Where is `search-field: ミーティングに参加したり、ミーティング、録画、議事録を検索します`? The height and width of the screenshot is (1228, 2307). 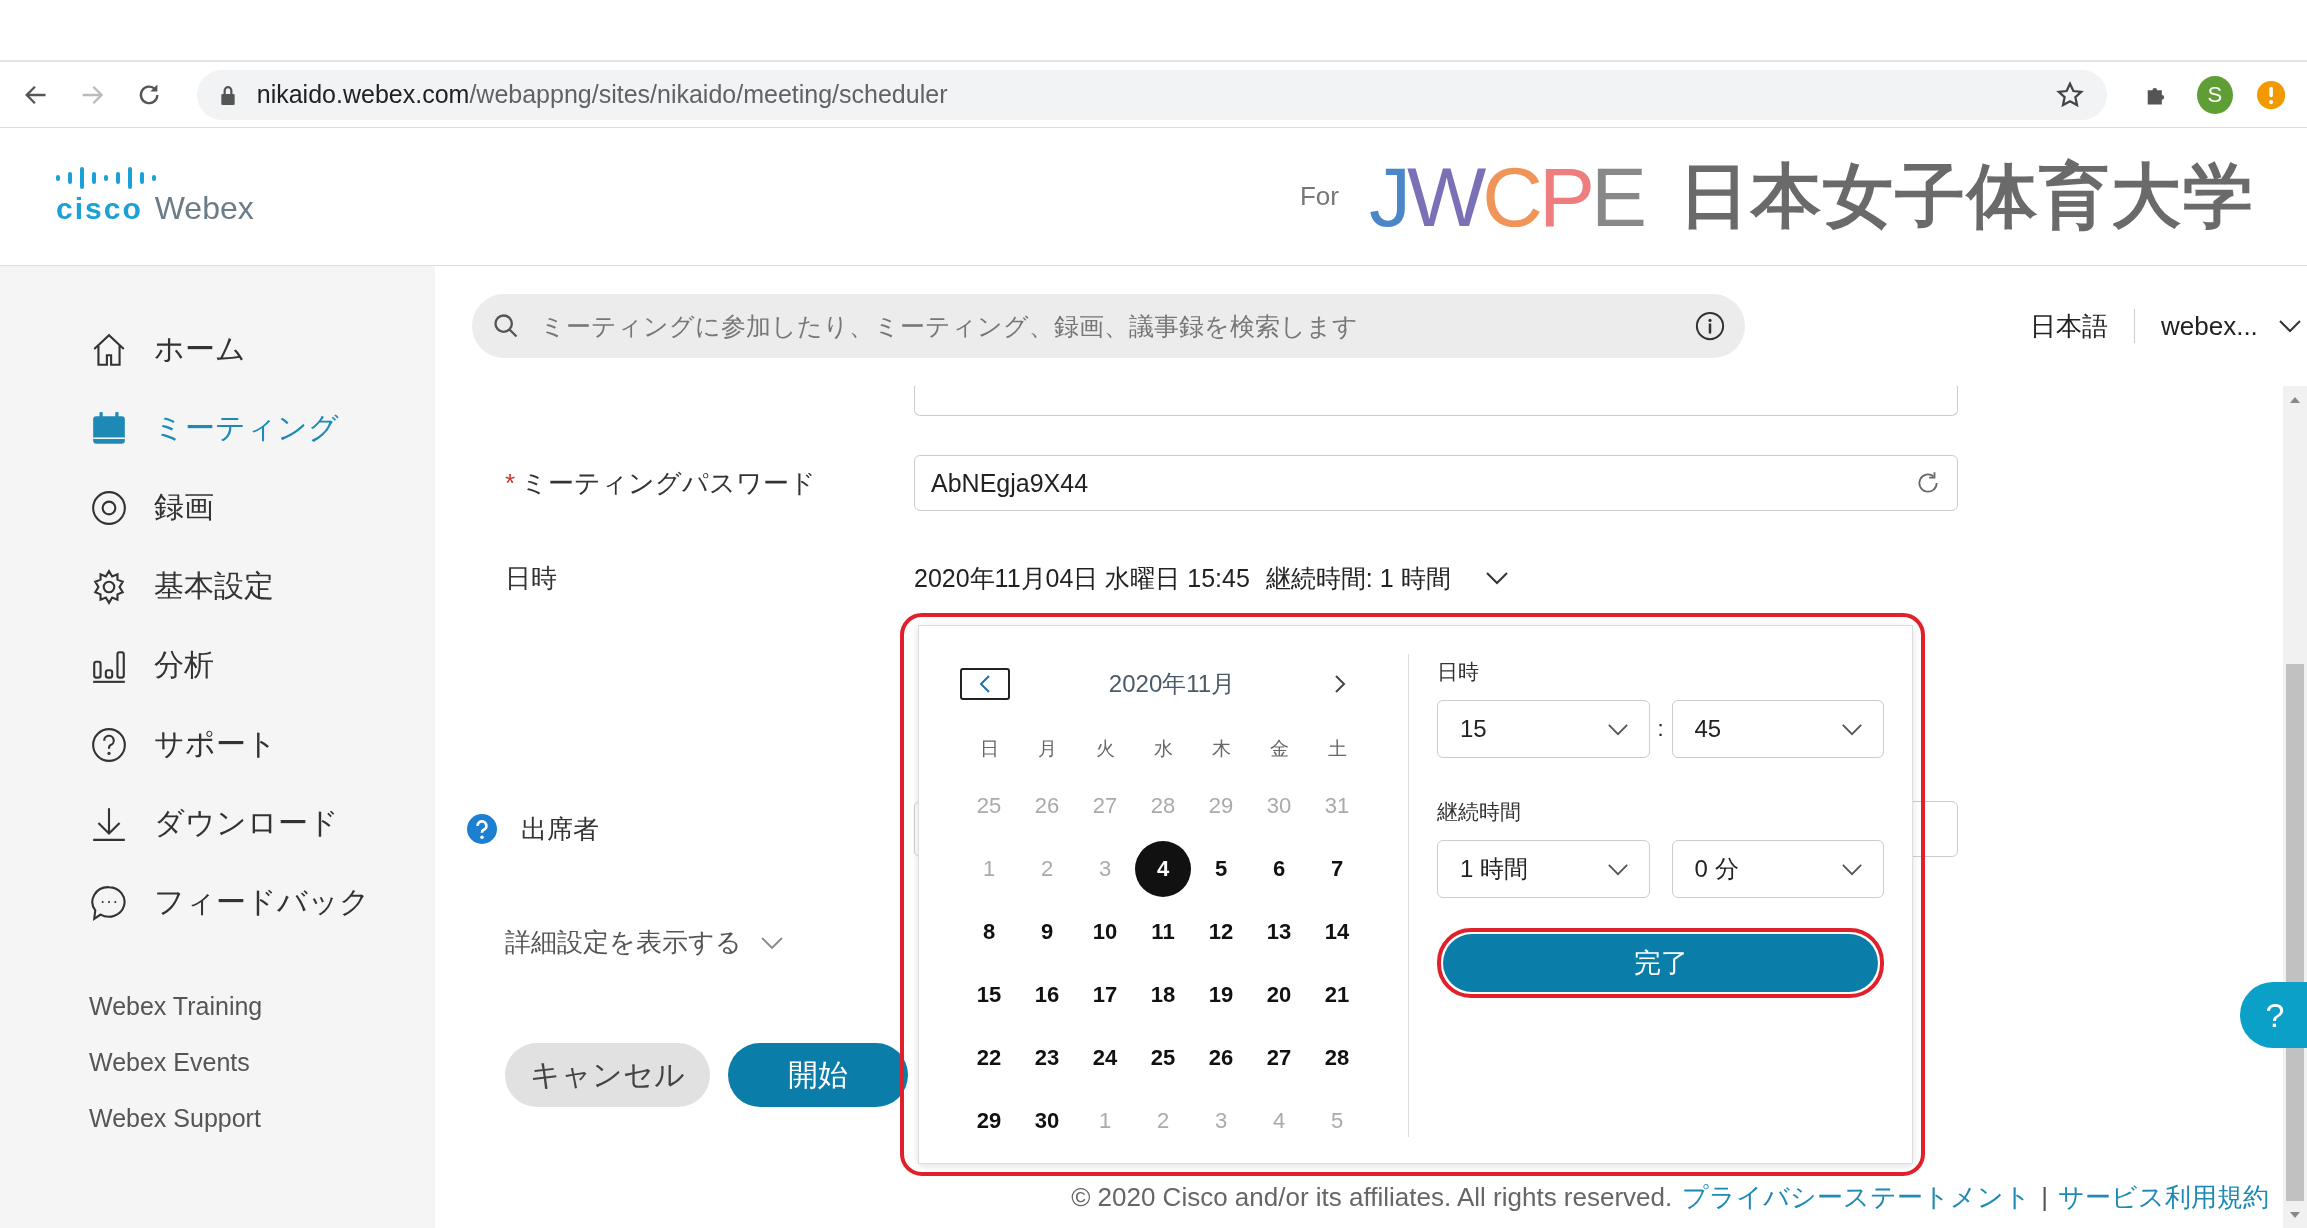 search-field: ミーティングに参加したり、ミーティング、録画、議事録を検索します is located at coordinates (1108, 326).